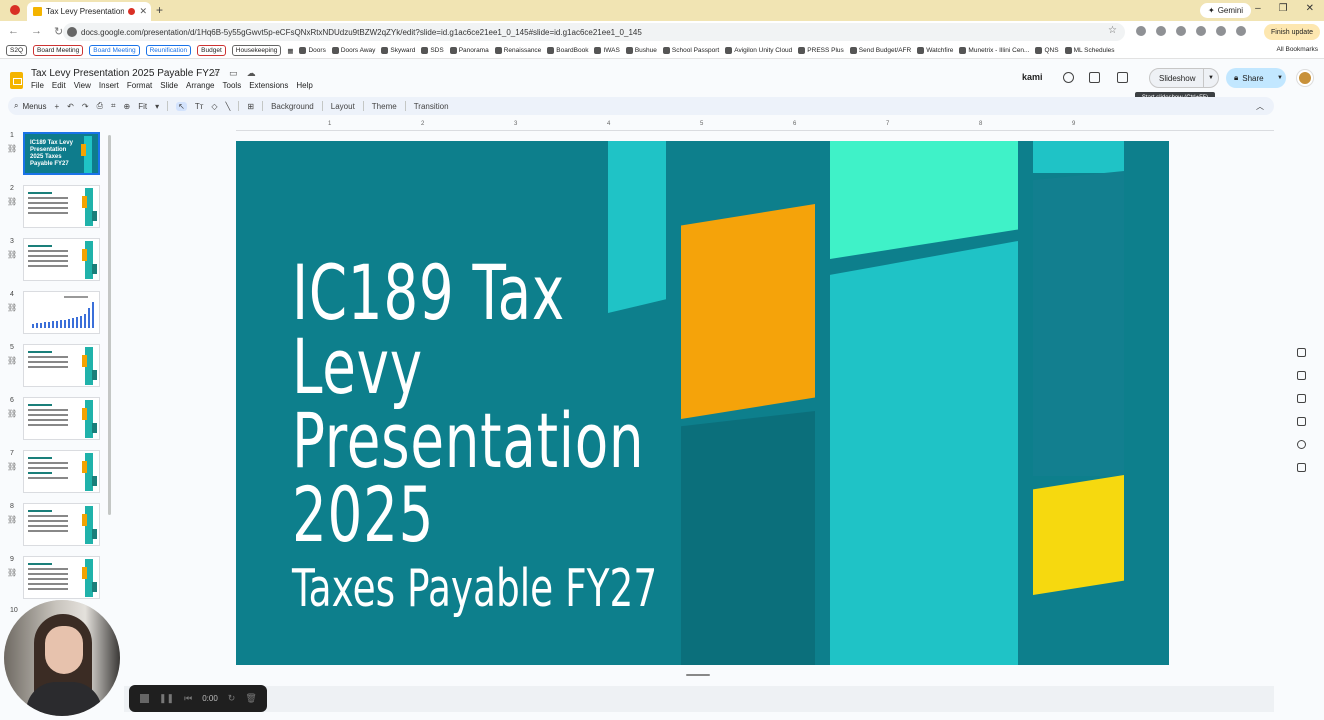  Describe the element at coordinates (1221, 31) in the screenshot. I see `download-icon` at that location.